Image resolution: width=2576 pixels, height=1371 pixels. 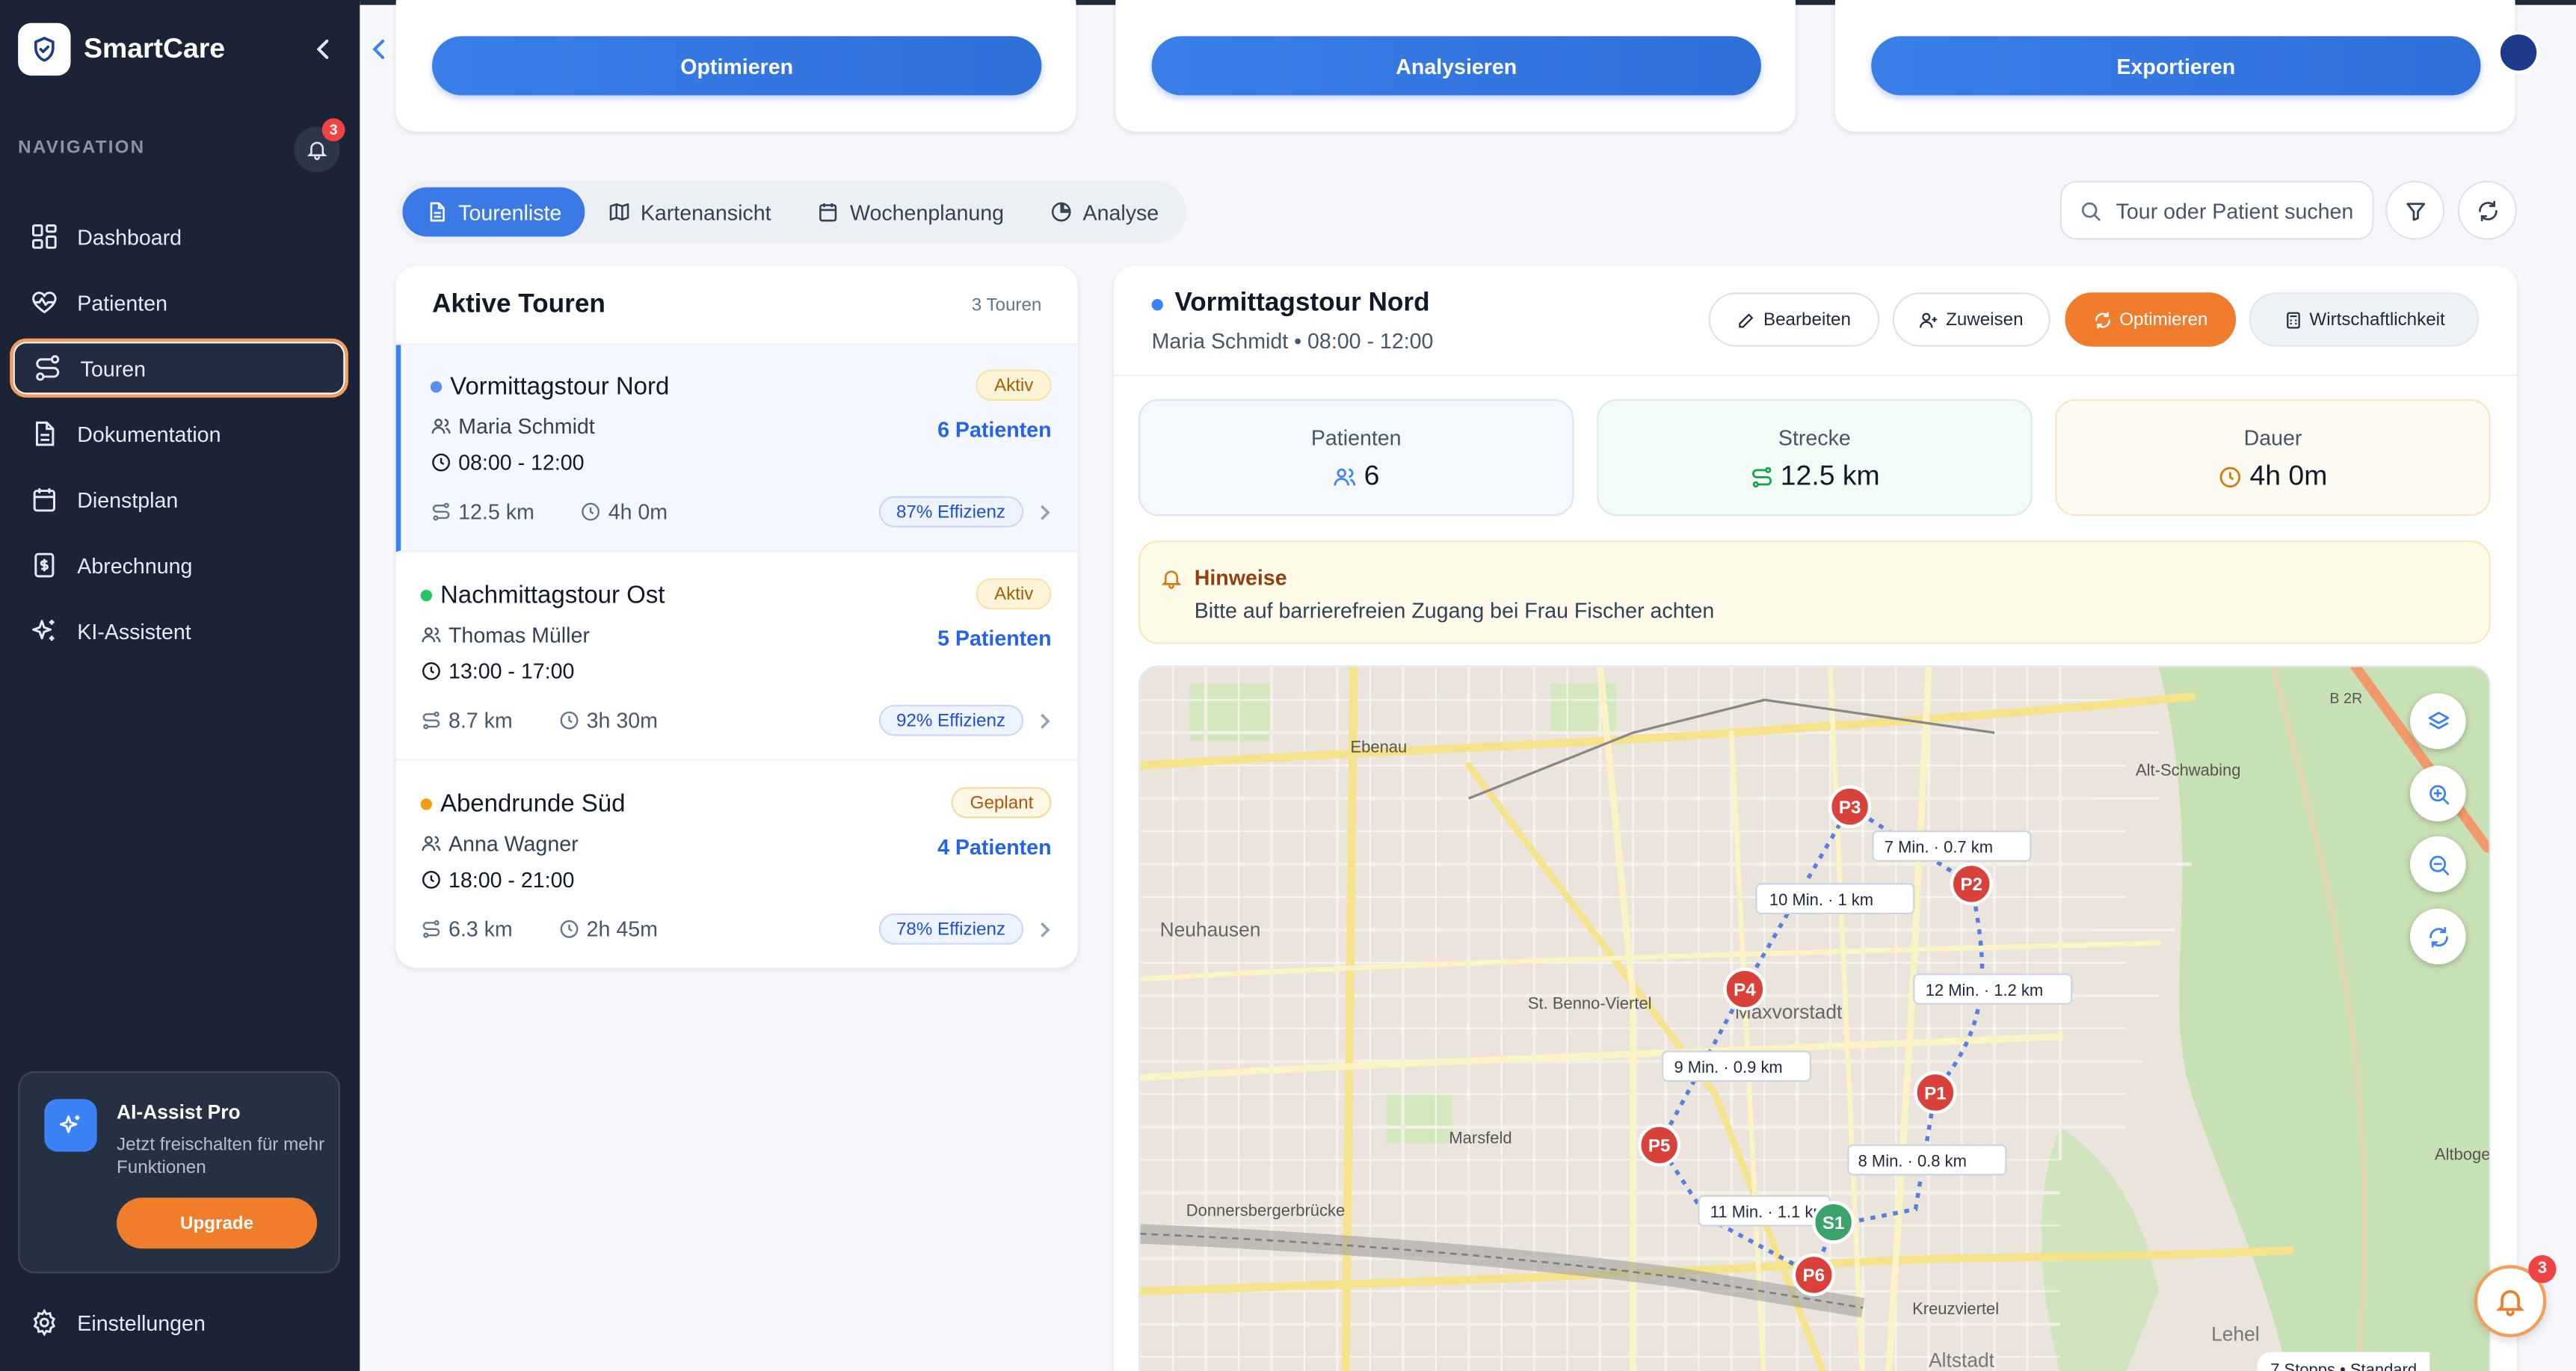 I want to click on distance-value: 6.3 km, so click(x=480, y=929).